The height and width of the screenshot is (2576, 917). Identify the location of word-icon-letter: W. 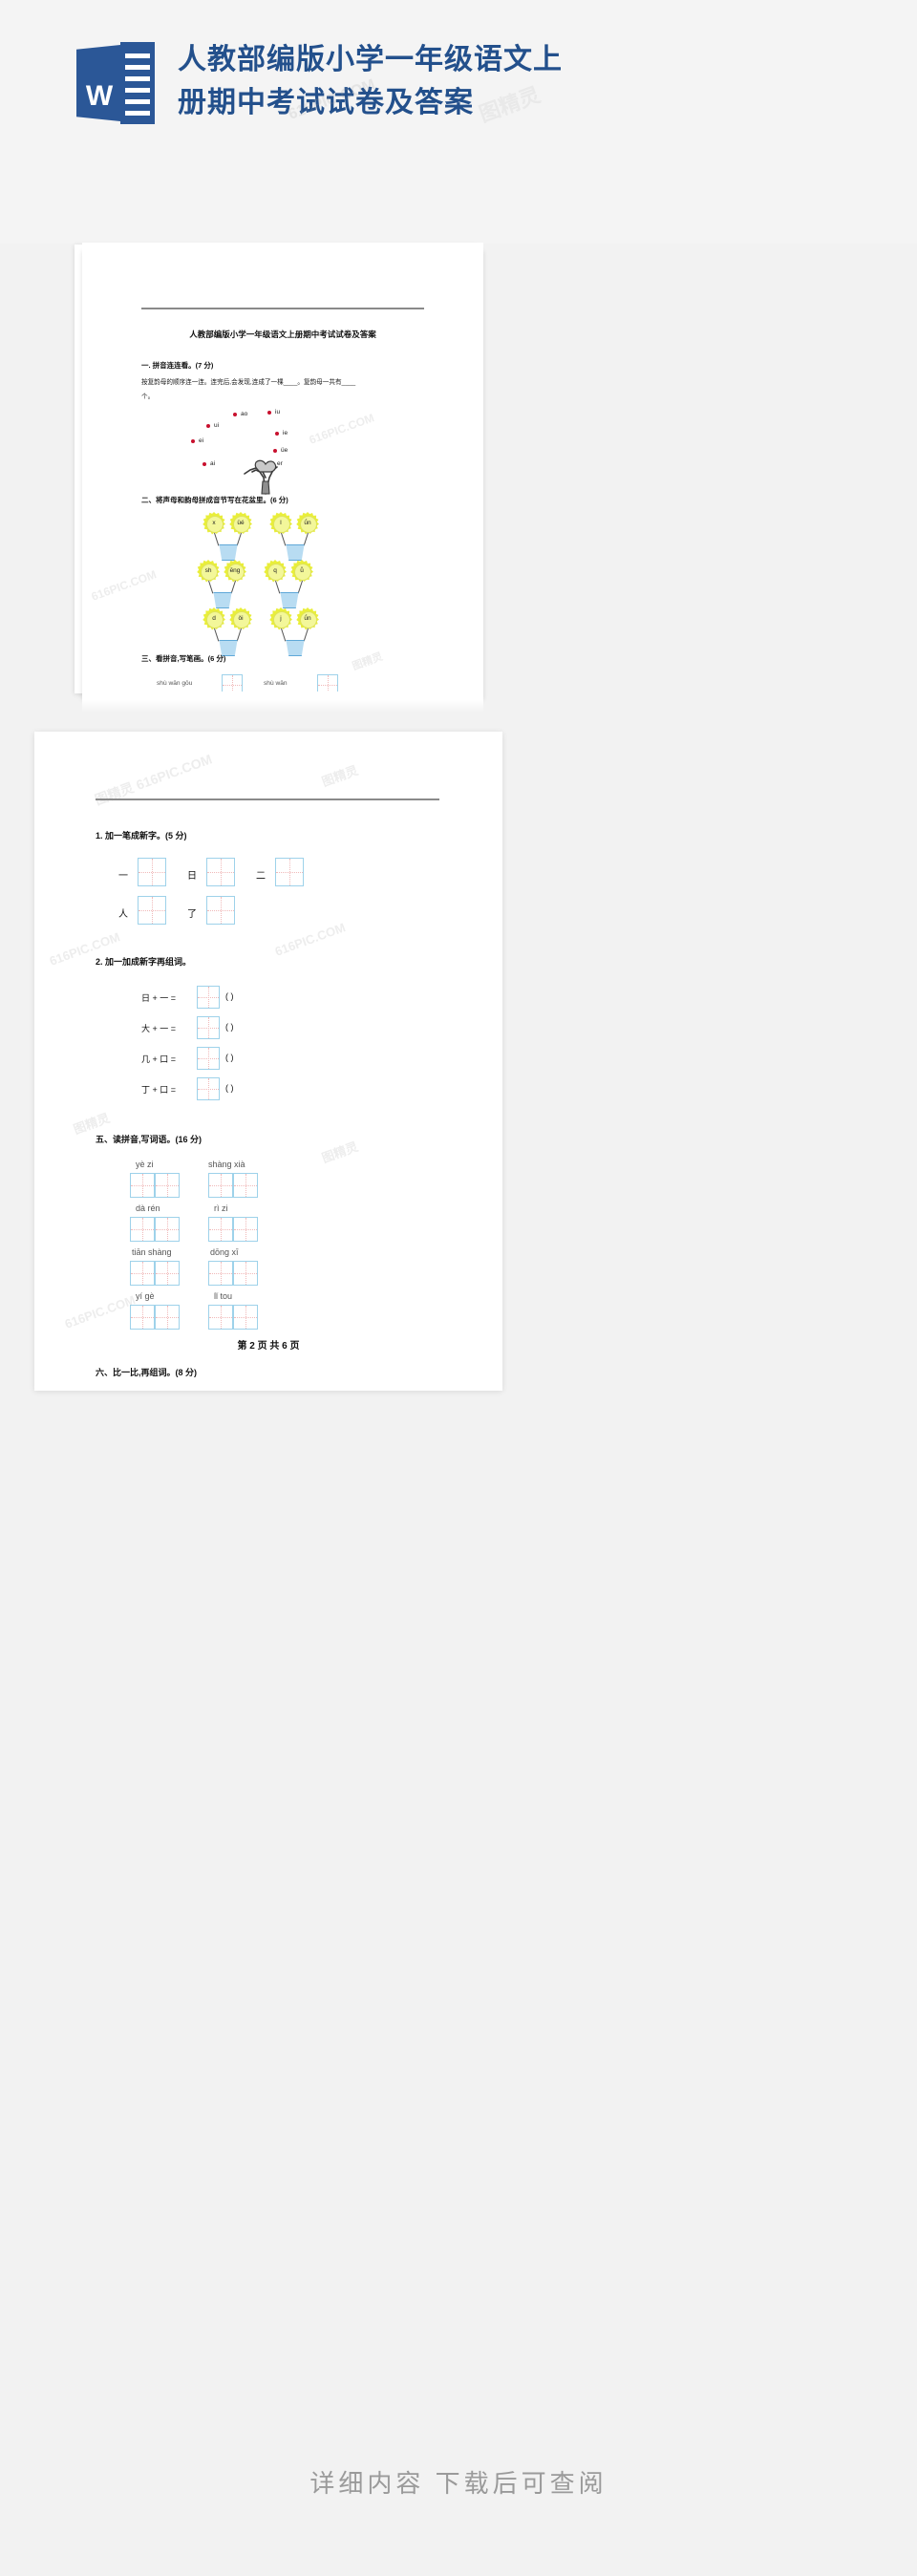
(100, 96).